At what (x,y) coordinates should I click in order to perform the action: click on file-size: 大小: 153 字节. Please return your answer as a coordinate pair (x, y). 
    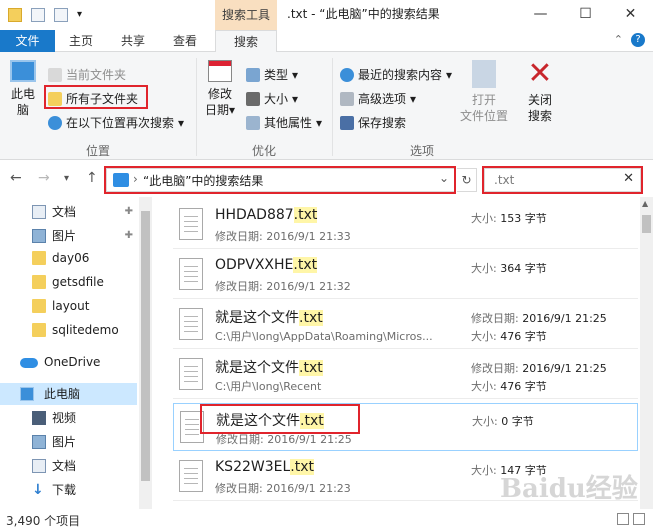
    Looking at the image, I should click on (509, 218).